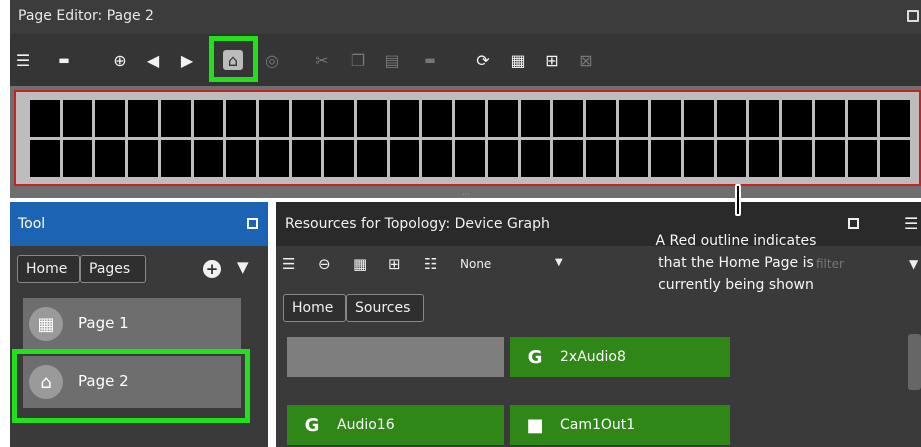 Image resolution: width=921 pixels, height=447 pixels. Describe the element at coordinates (395, 425) in the screenshot. I see `source-tile: G Audio16` at that location.